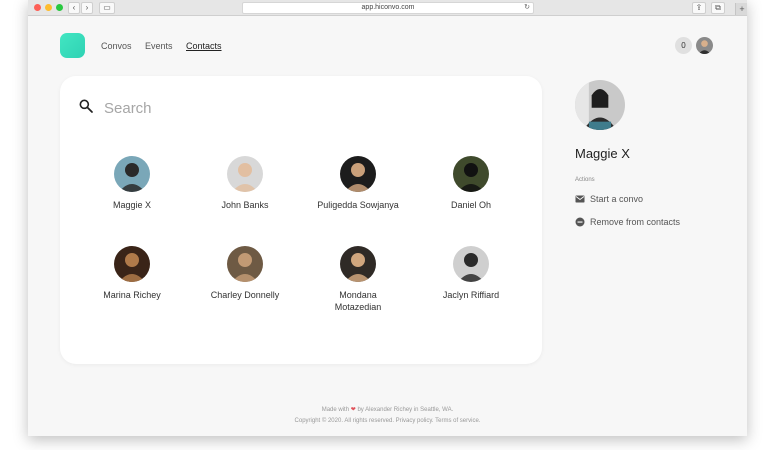  Describe the element at coordinates (72, 45) in the screenshot. I see `app-logo` at that location.